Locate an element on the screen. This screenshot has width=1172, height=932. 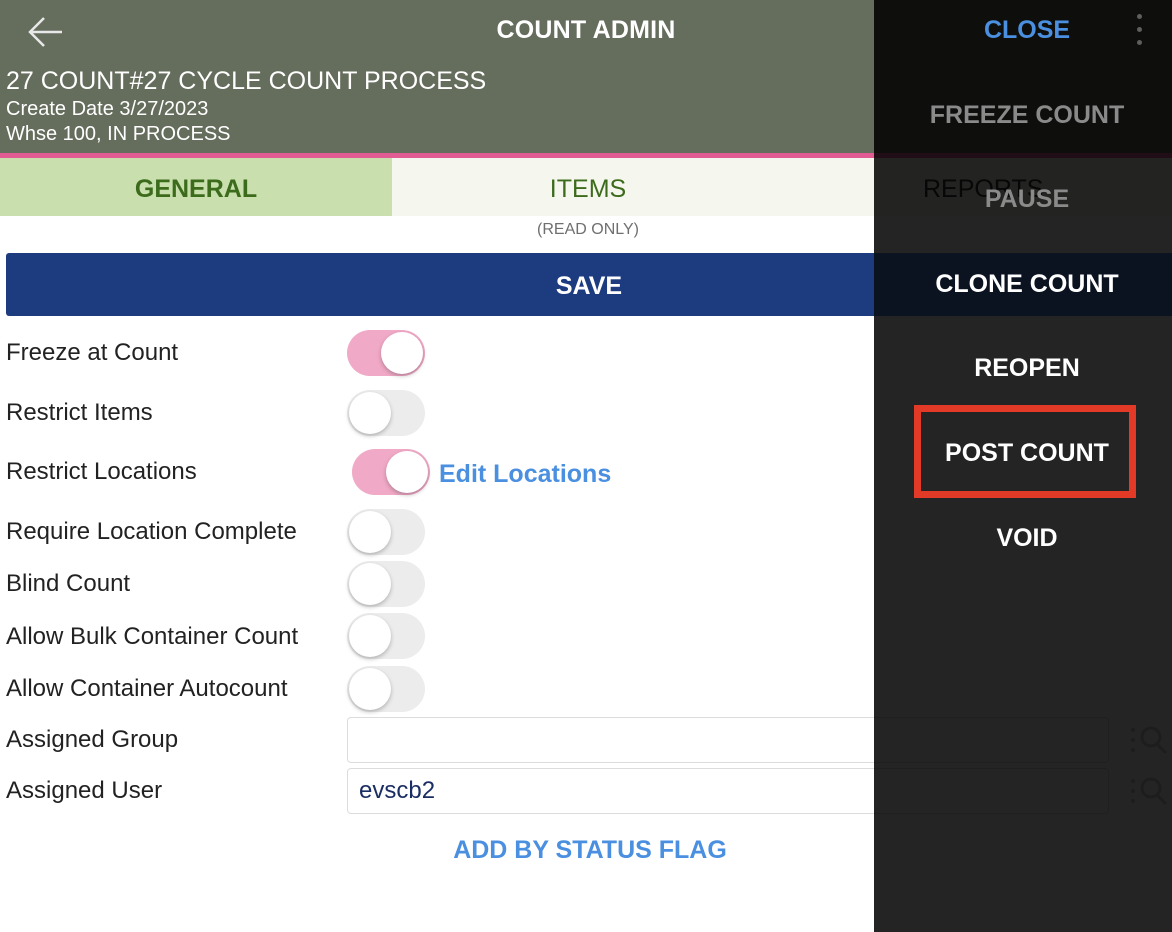
freeze-at-count-toggle is located at coordinates (386, 353).